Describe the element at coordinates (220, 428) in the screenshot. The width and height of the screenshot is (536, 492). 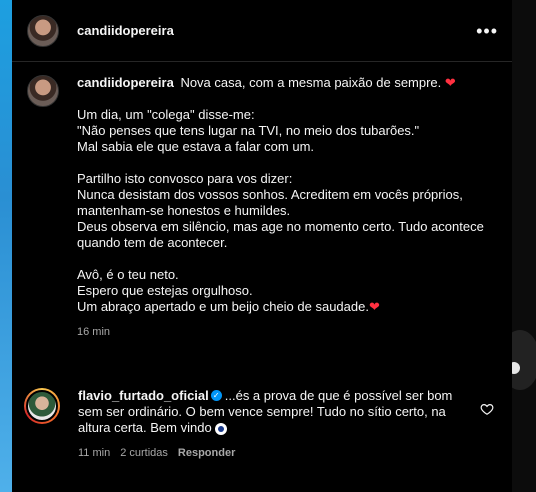
I see `eye-icon` at that location.